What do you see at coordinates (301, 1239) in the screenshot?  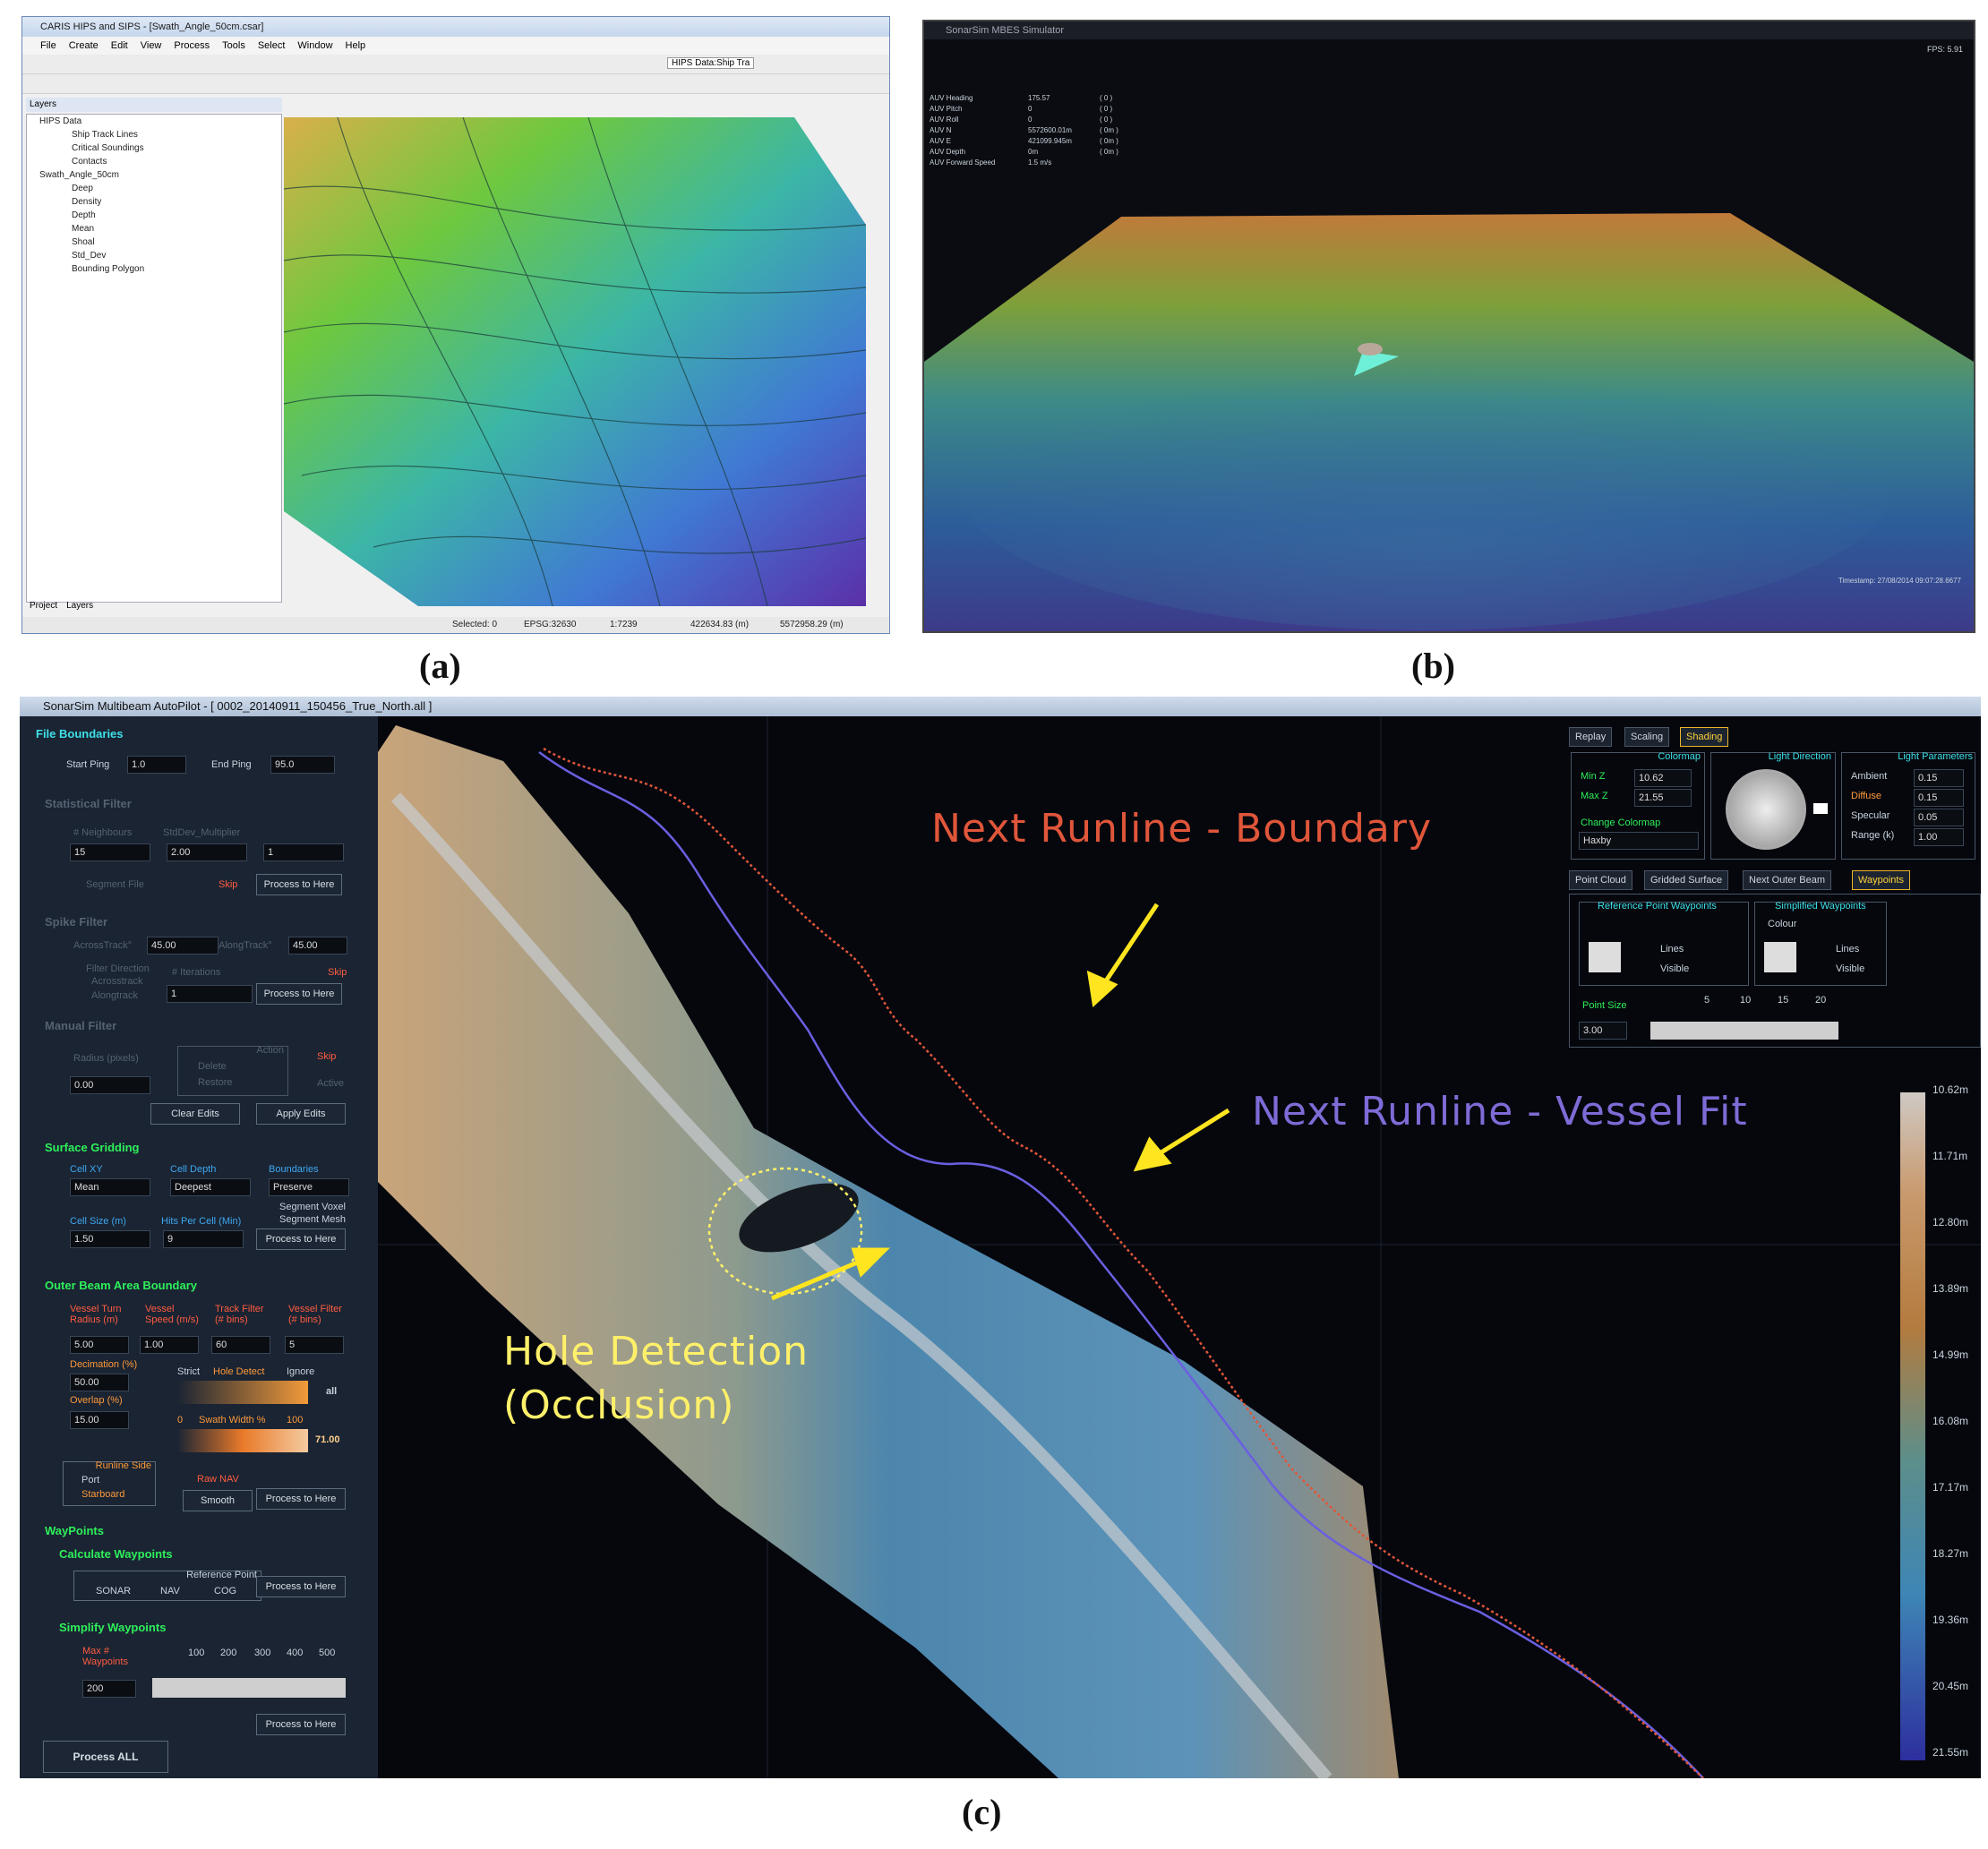 I see `gridding-process-button: Process to Here` at bounding box center [301, 1239].